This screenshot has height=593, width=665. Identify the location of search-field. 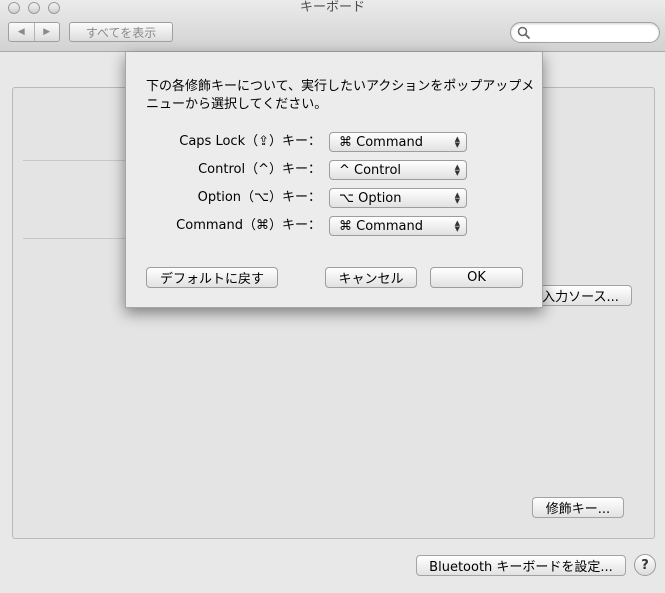
(585, 32).